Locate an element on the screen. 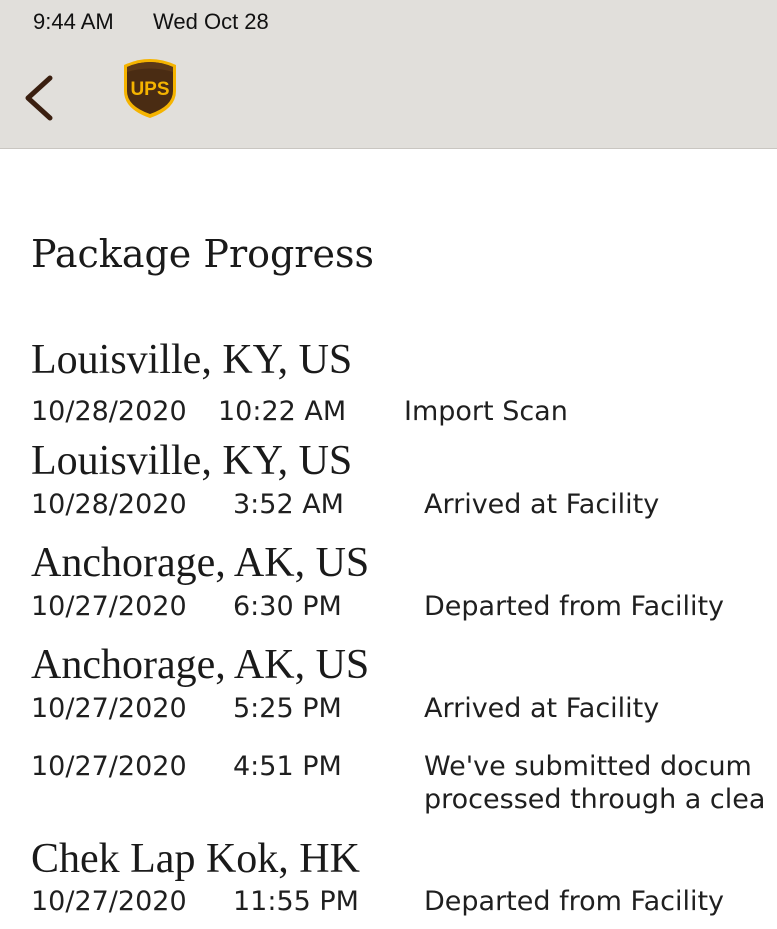 This screenshot has width=777, height=929. event-time: 3:52 AM is located at coordinates (288, 504).